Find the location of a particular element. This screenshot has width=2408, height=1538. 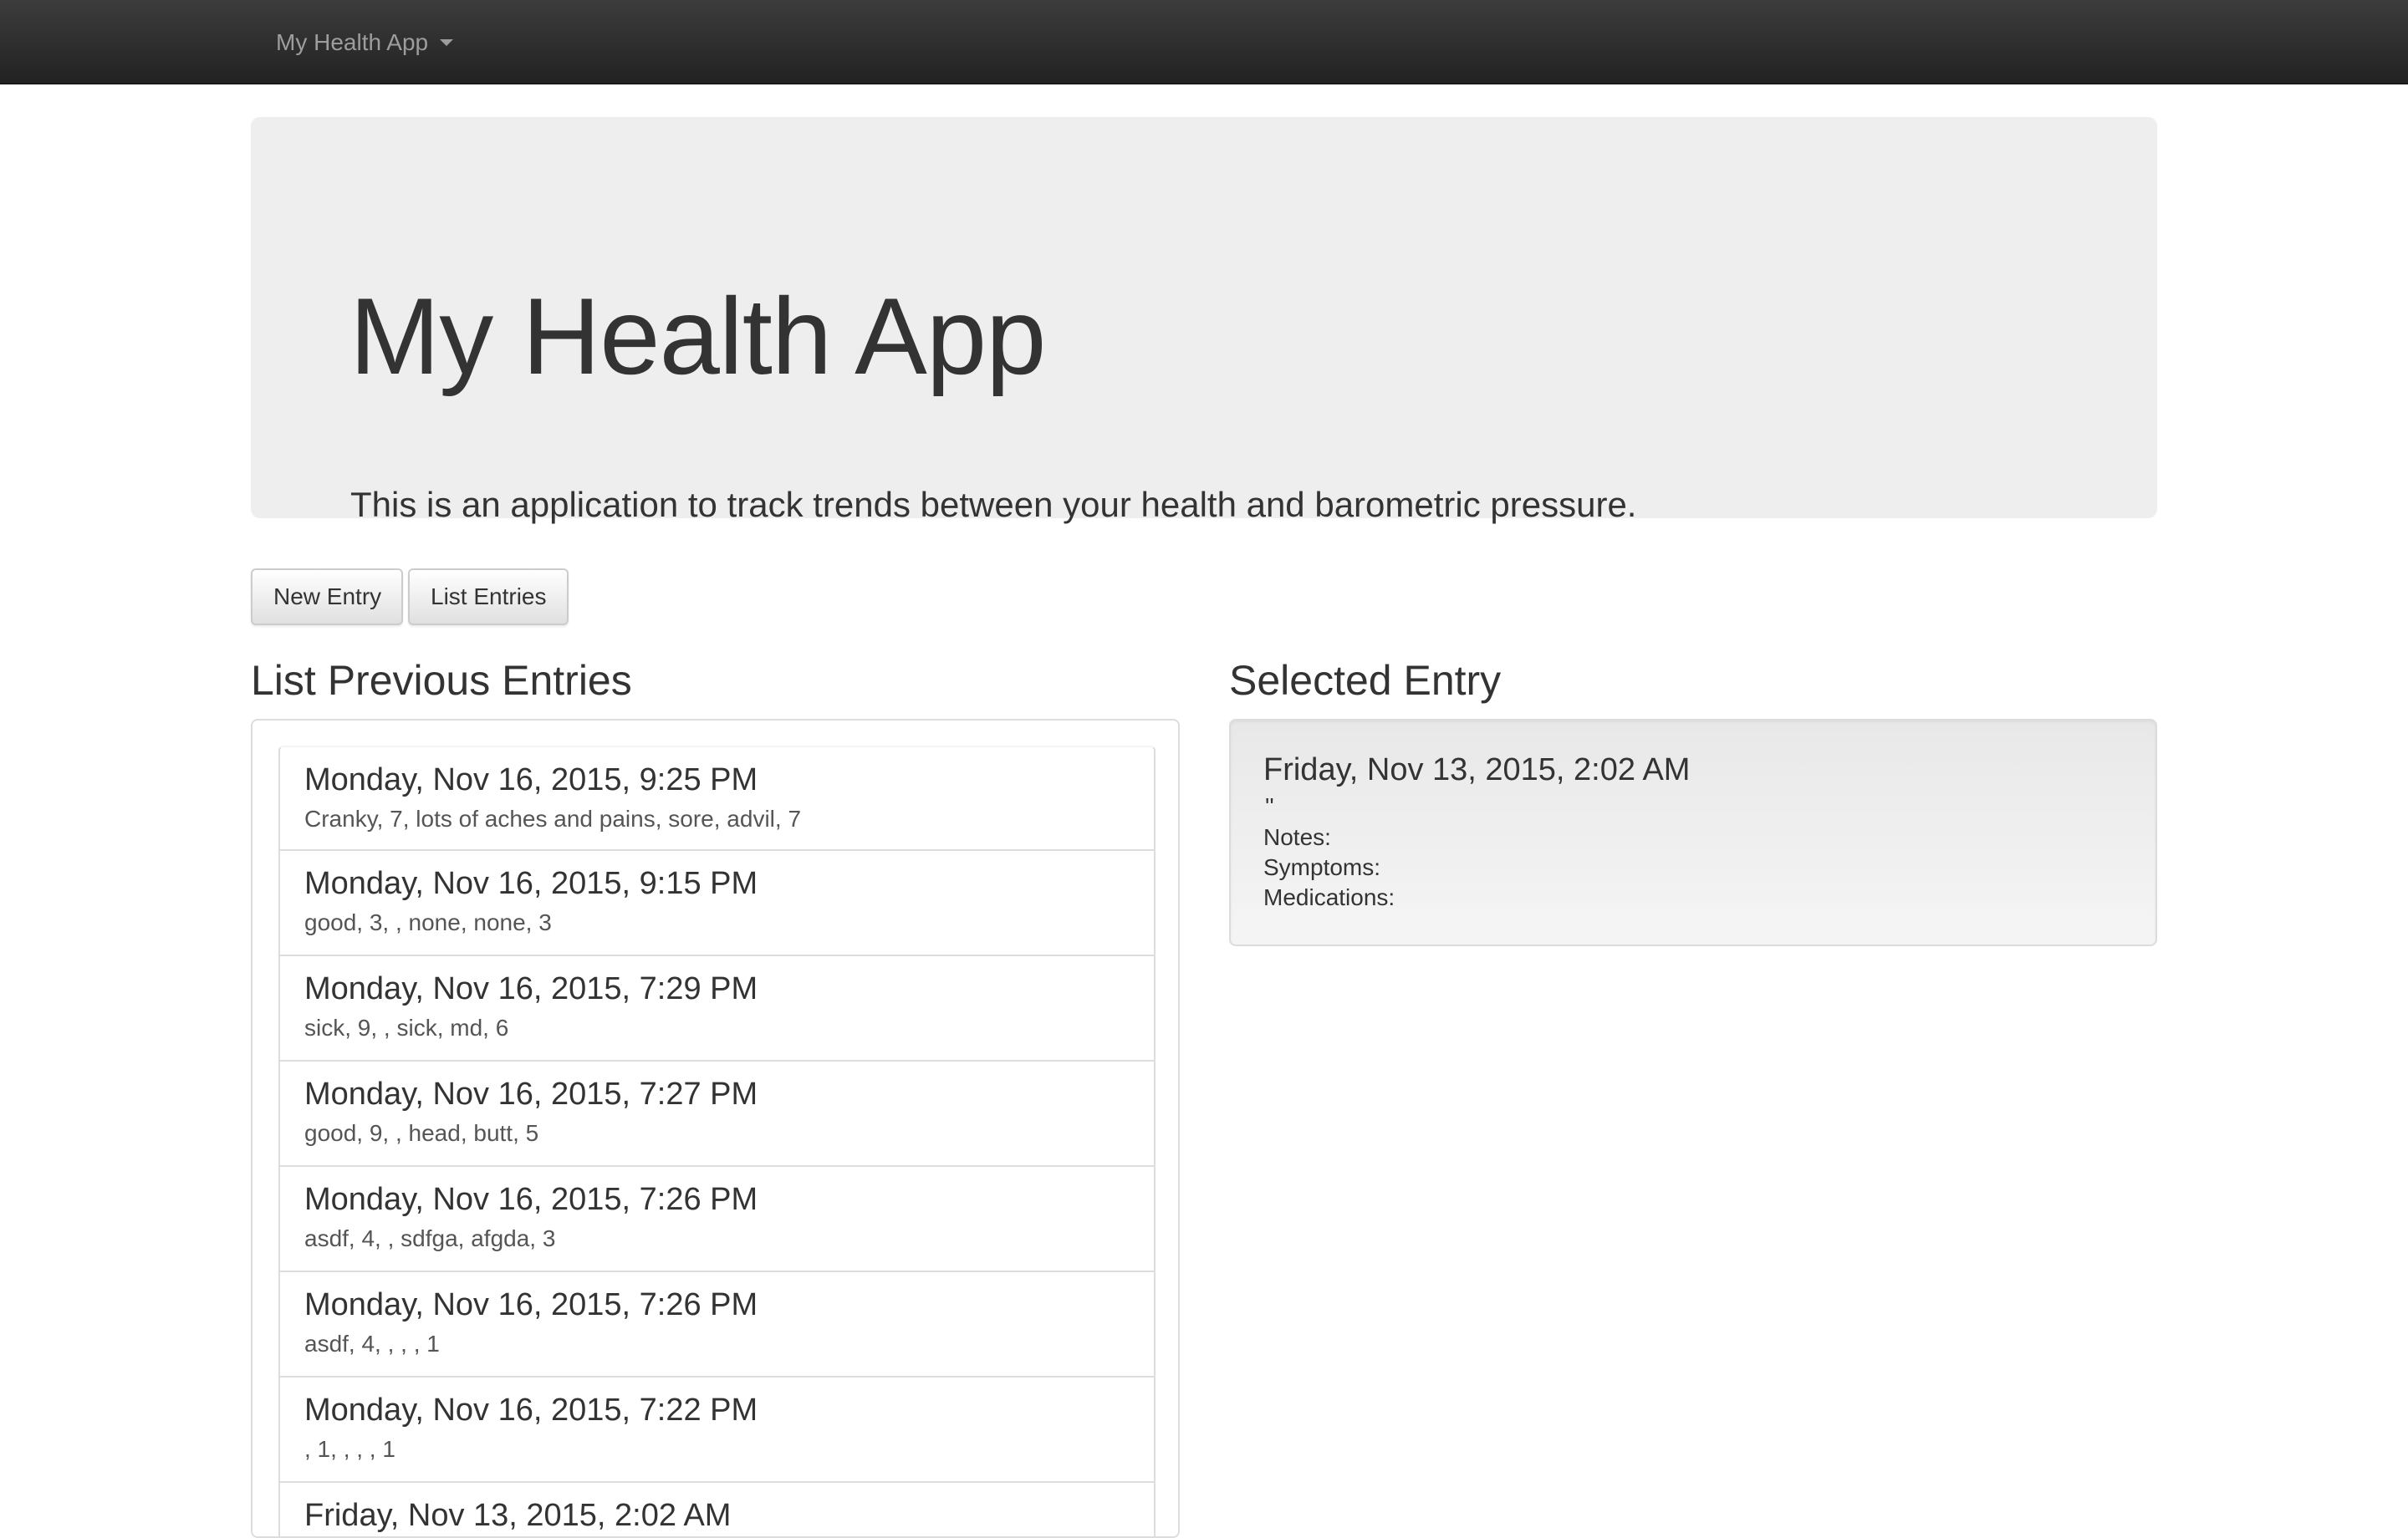

selected-entry-medications-label: Medications: is located at coordinates (1329, 897).